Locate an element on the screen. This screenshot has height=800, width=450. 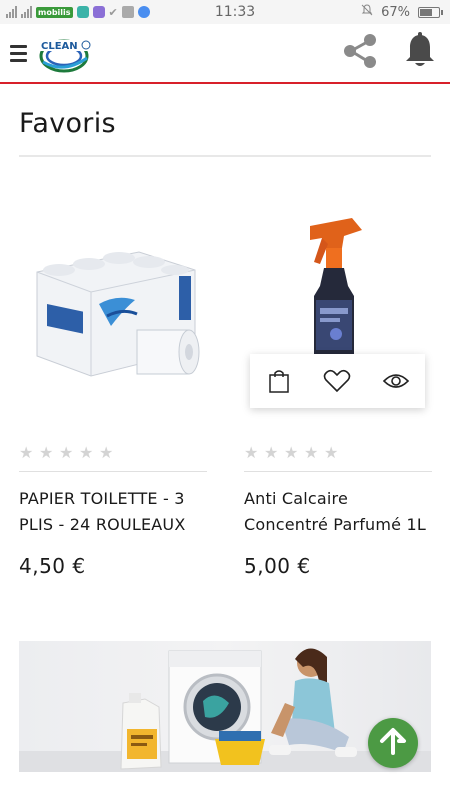
heart-icon is located at coordinates (337, 381).